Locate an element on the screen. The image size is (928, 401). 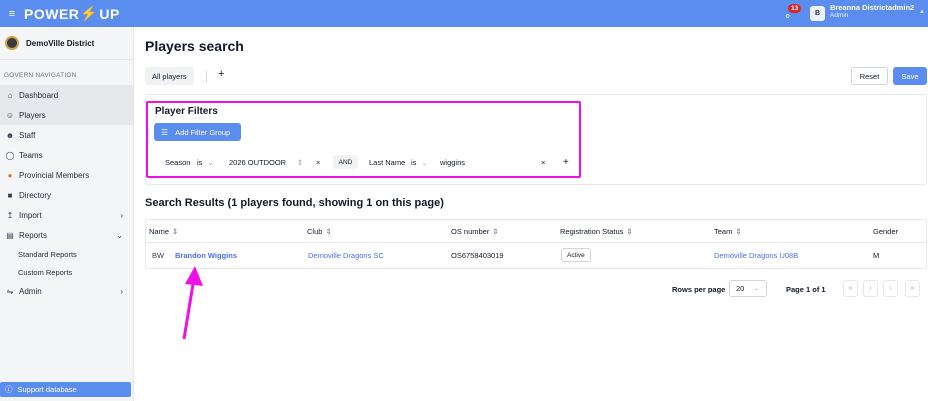
sidebar-item-provincial-members: ● Provincial Members is located at coordinates (66, 175).